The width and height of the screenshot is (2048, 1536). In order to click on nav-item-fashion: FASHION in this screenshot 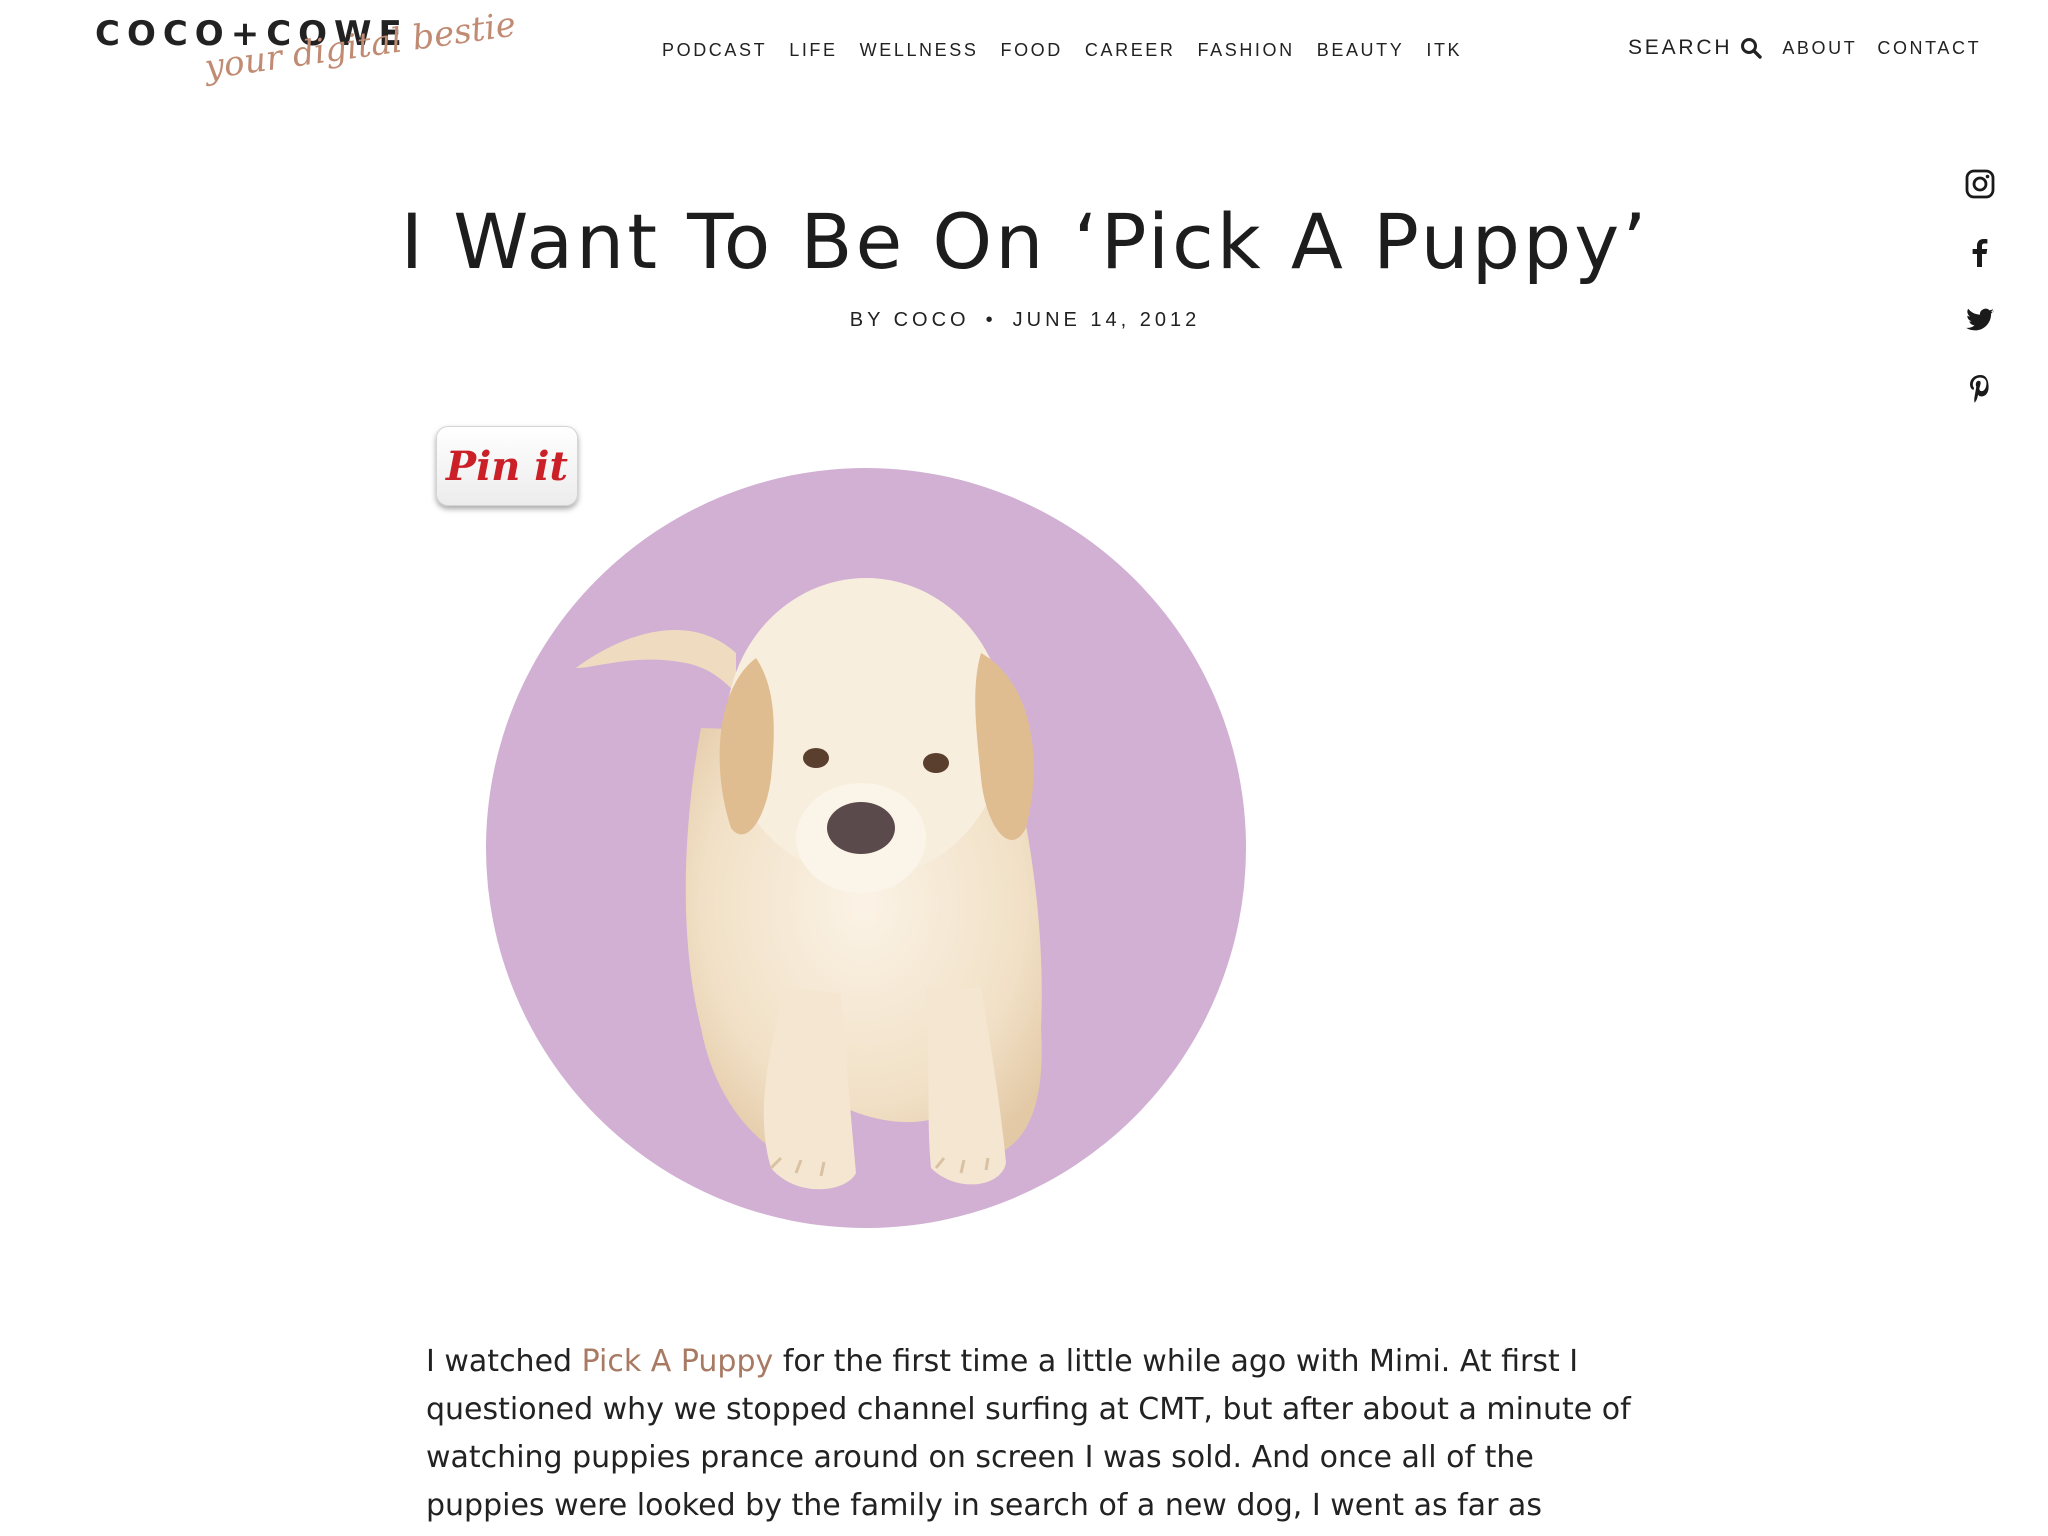, I will do `click(1246, 50)`.